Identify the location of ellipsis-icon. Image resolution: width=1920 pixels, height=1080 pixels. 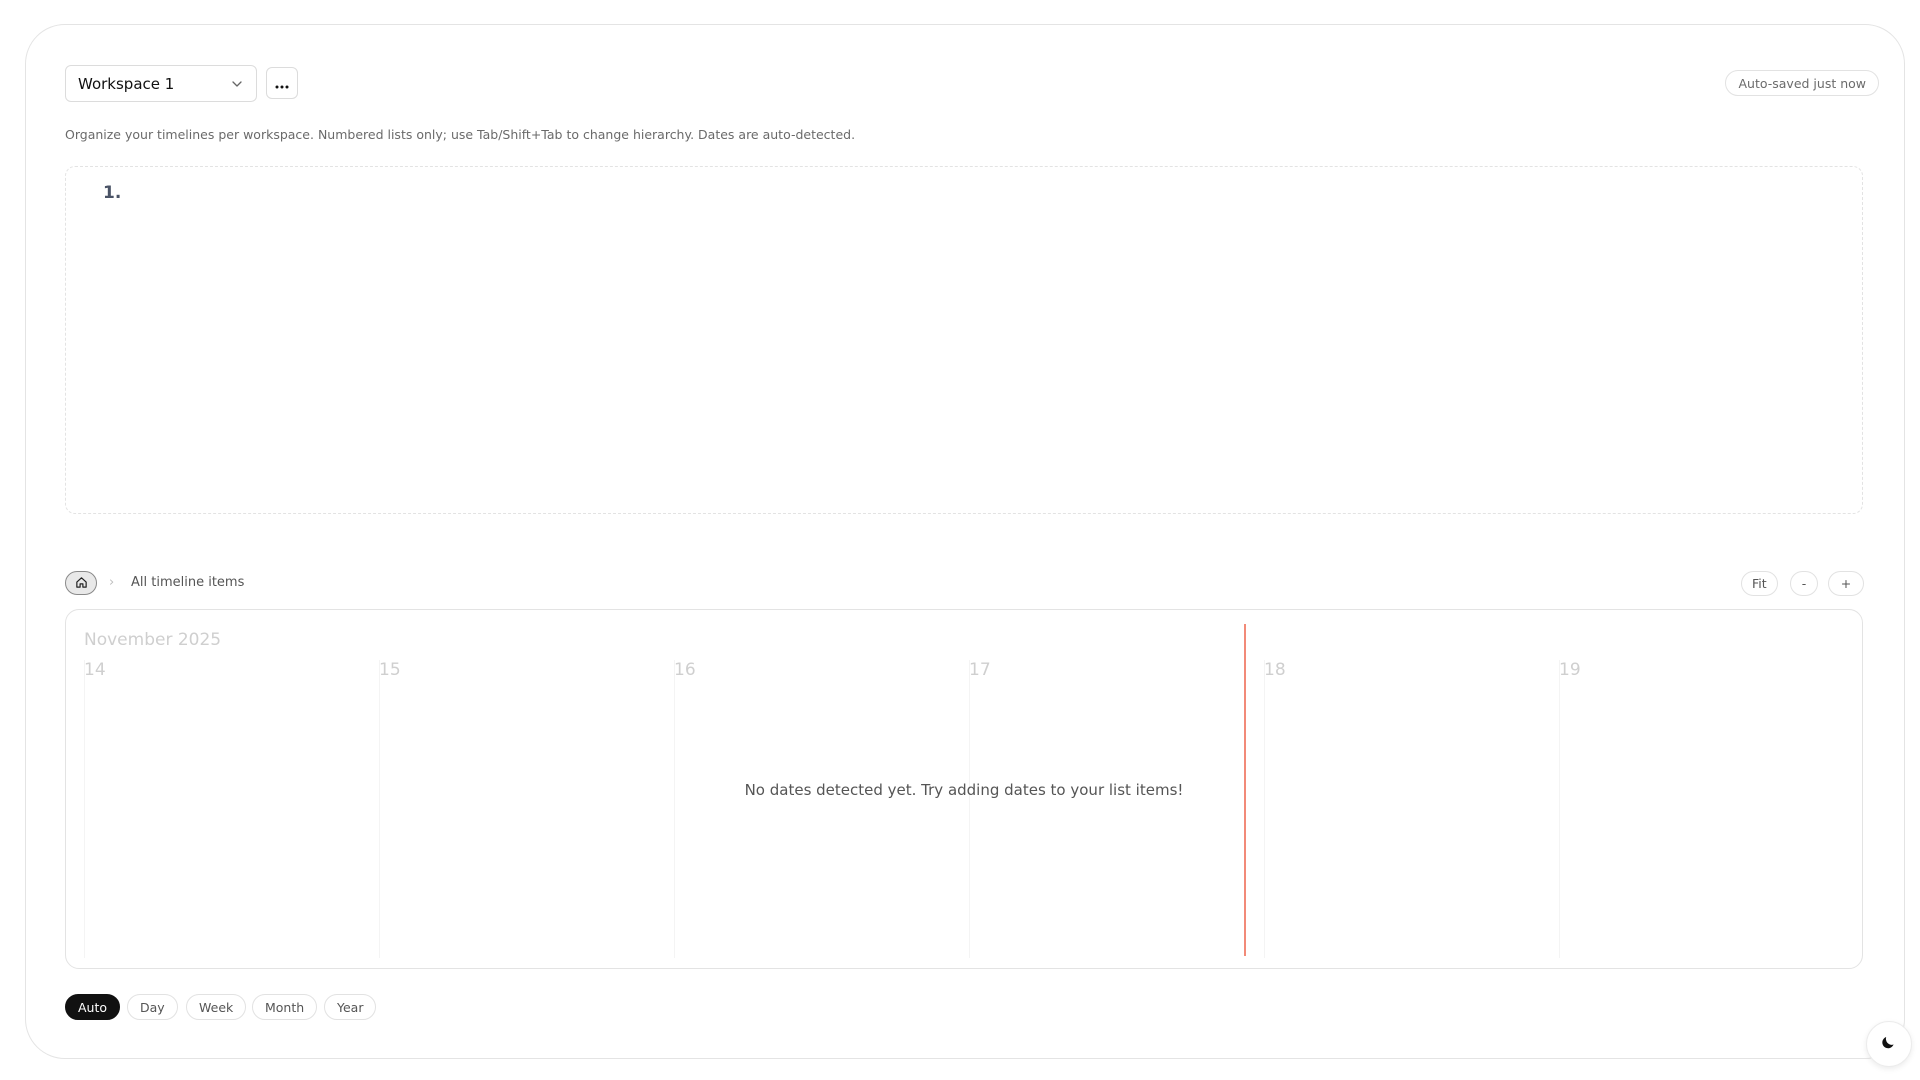
(282, 83).